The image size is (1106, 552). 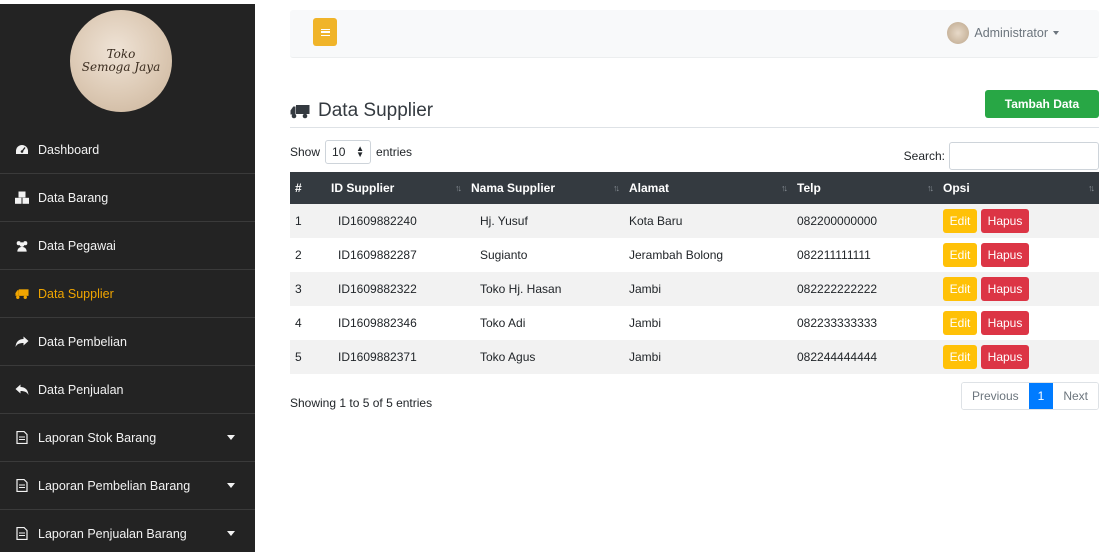 What do you see at coordinates (300, 111) in the screenshot?
I see `truck-icon` at bounding box center [300, 111].